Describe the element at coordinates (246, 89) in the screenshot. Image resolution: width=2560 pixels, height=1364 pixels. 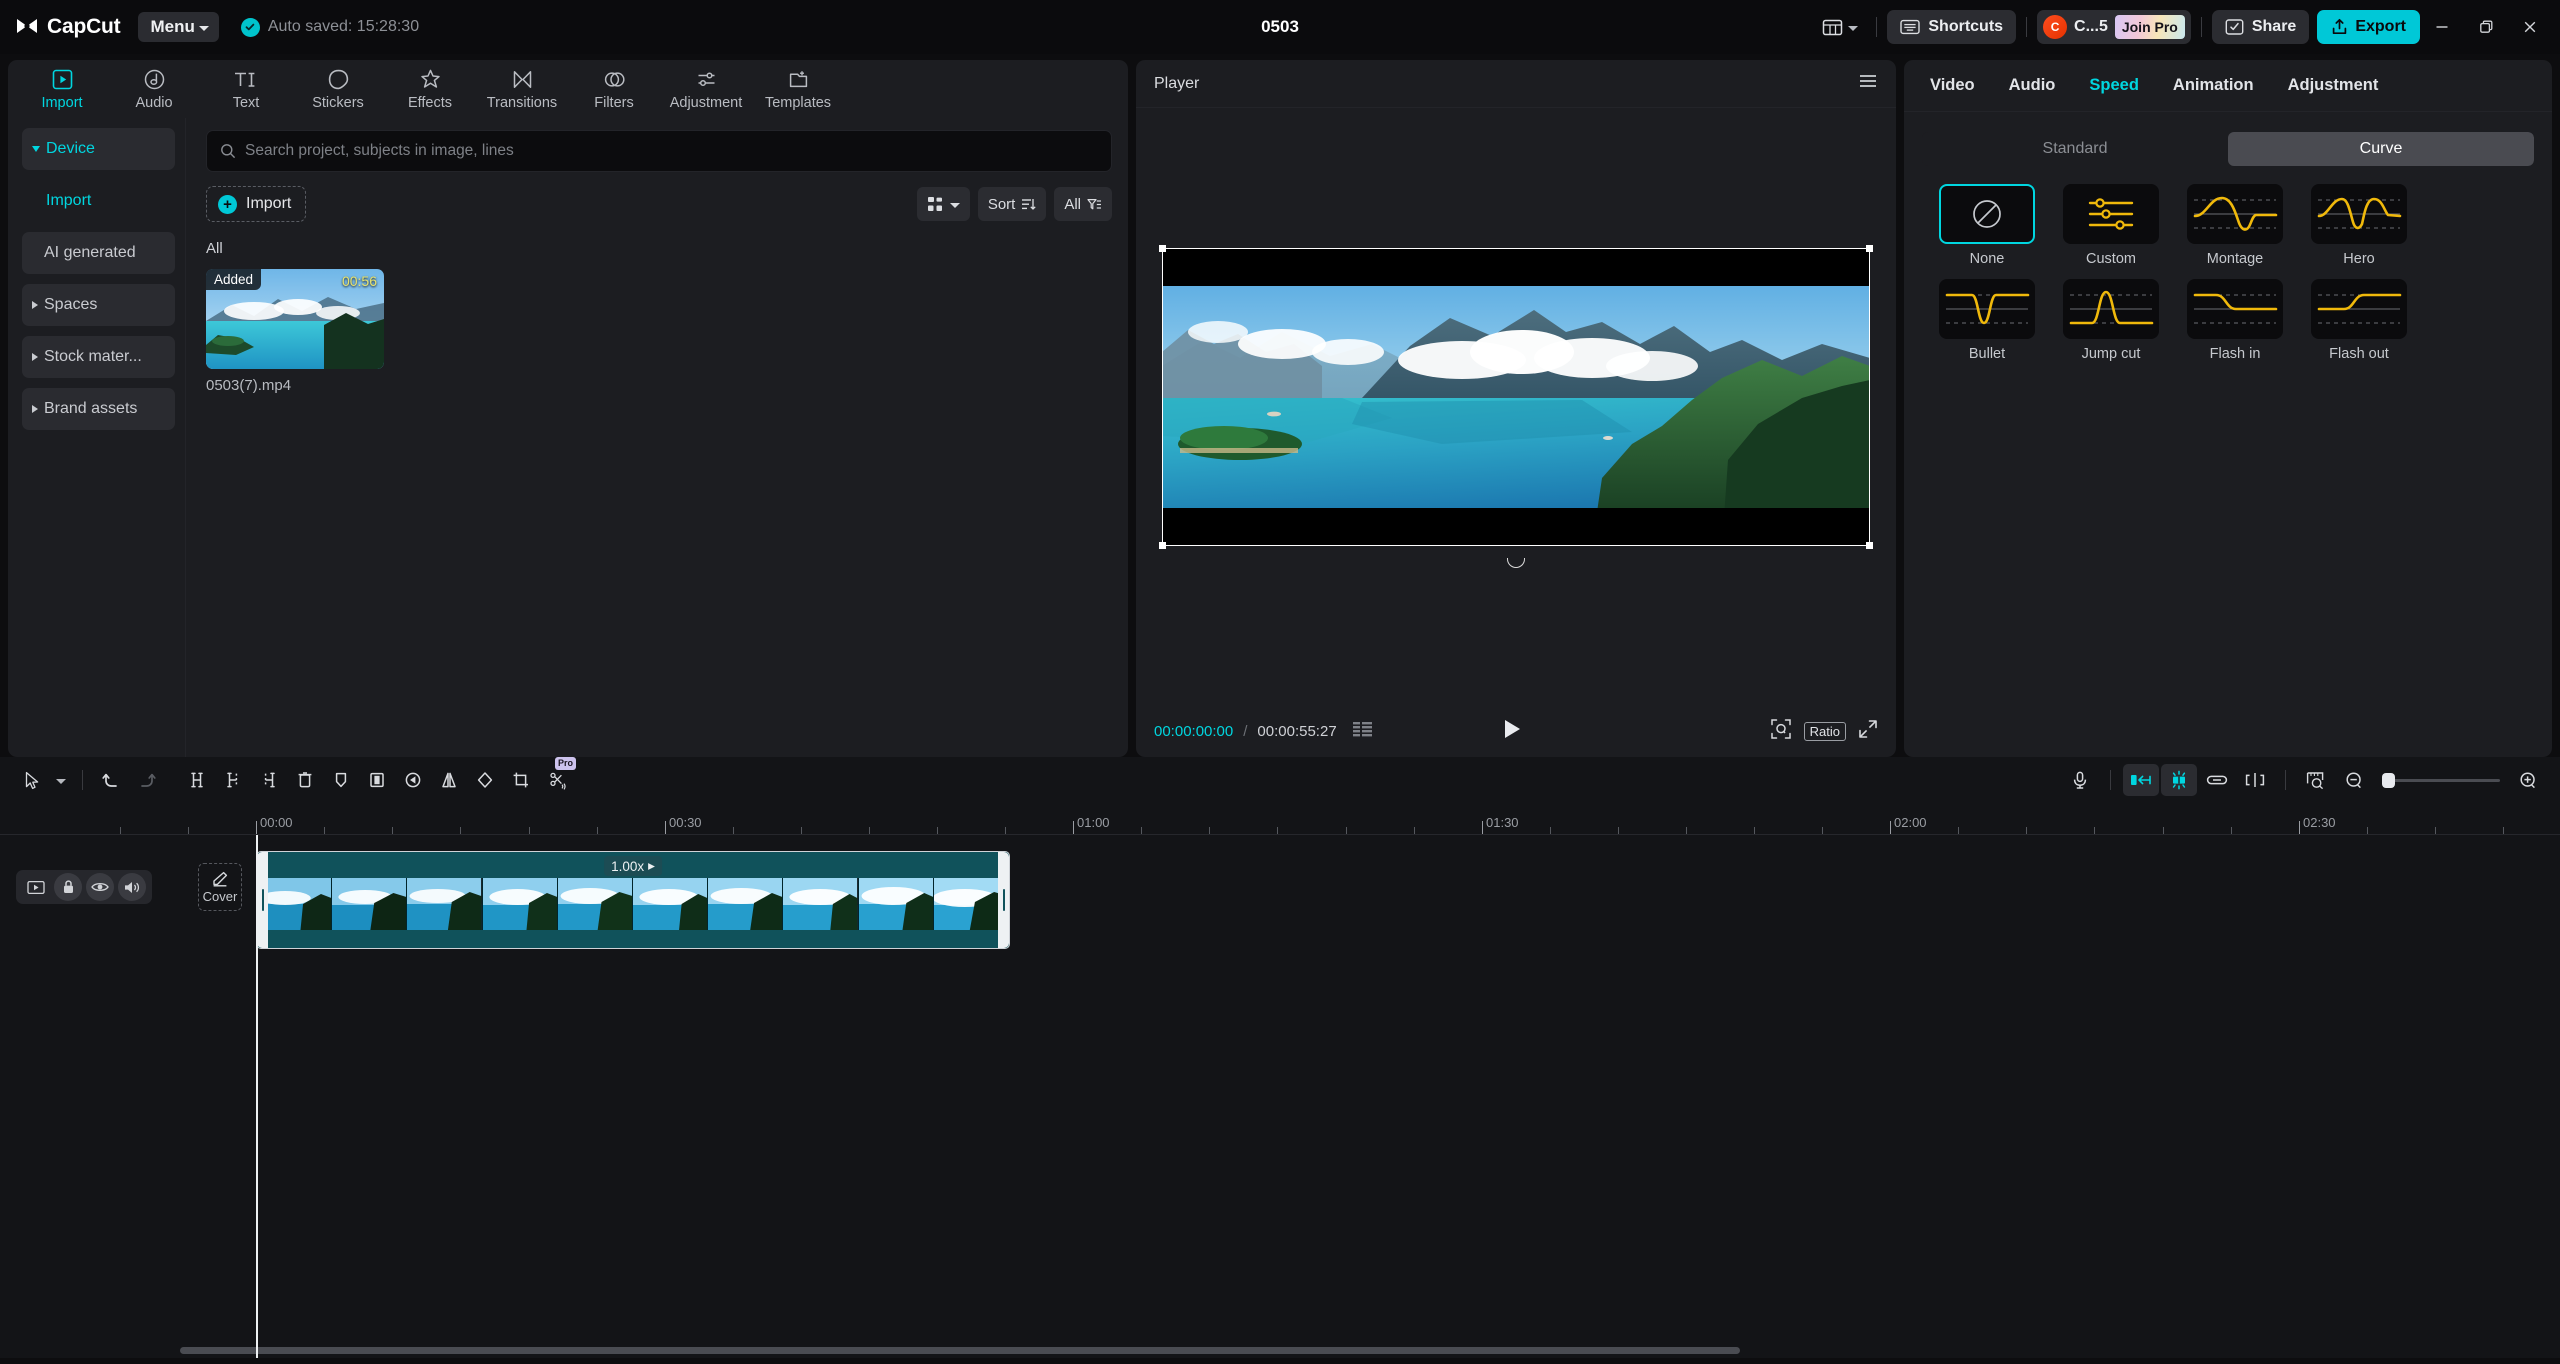
I see `tab-text: Text` at that location.